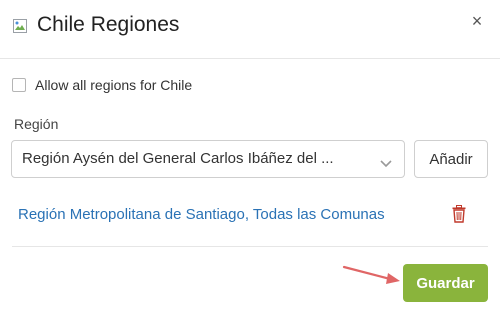 This screenshot has width=500, height=314. What do you see at coordinates (108, 24) in the screenshot?
I see `modal-title: Chile Regiones` at bounding box center [108, 24].